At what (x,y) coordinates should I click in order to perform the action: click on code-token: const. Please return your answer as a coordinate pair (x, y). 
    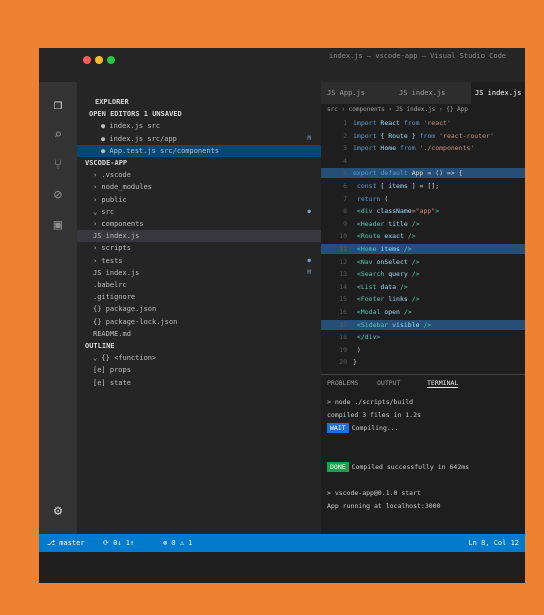
    Looking at the image, I should click on (367, 186).